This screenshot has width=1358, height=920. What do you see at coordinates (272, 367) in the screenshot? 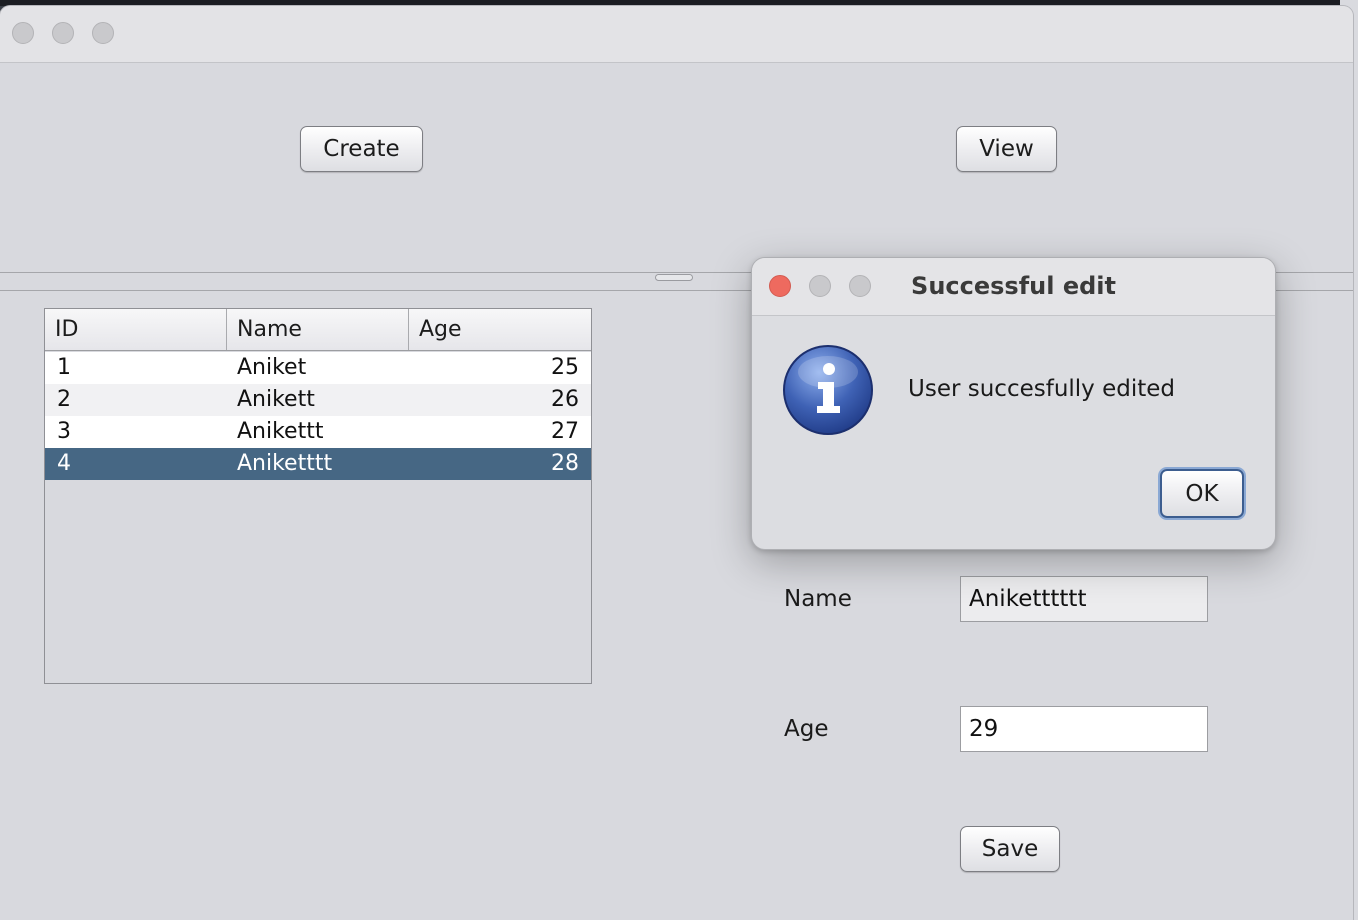
I see `cell-name: Aniket` at bounding box center [272, 367].